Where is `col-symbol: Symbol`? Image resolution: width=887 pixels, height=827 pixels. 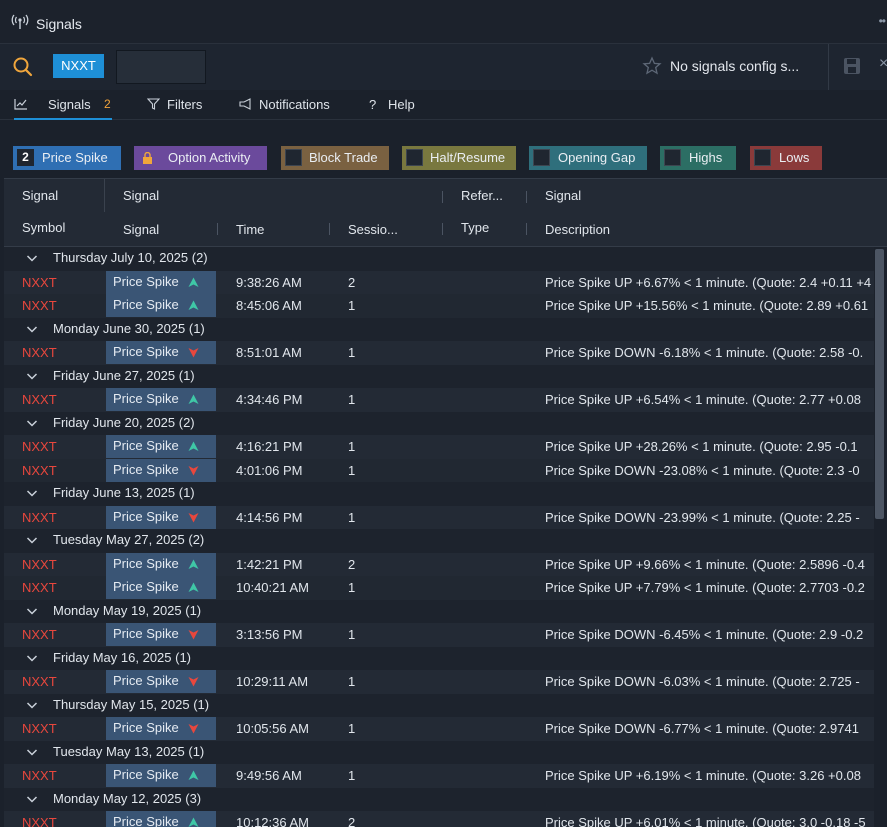 col-symbol: Symbol is located at coordinates (43, 227).